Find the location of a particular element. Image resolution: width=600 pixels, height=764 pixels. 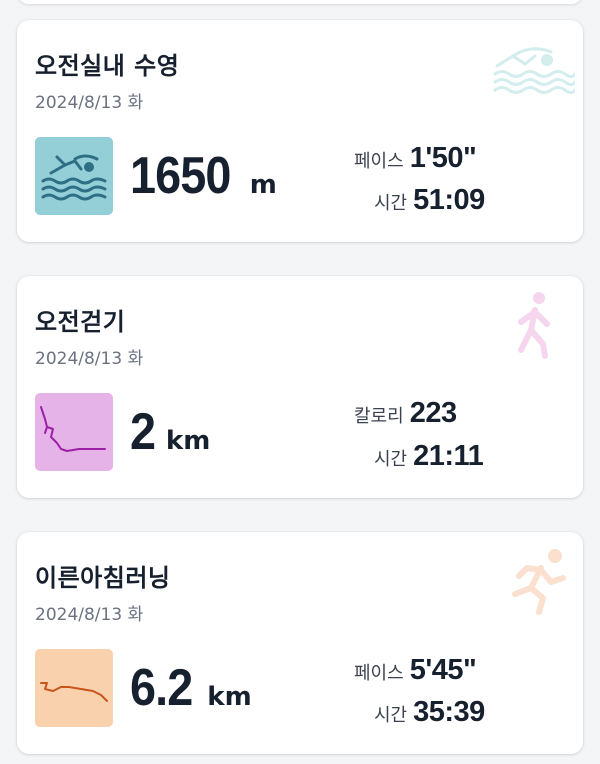

calorie-stat: 칼로리 223 is located at coordinates (405, 413).